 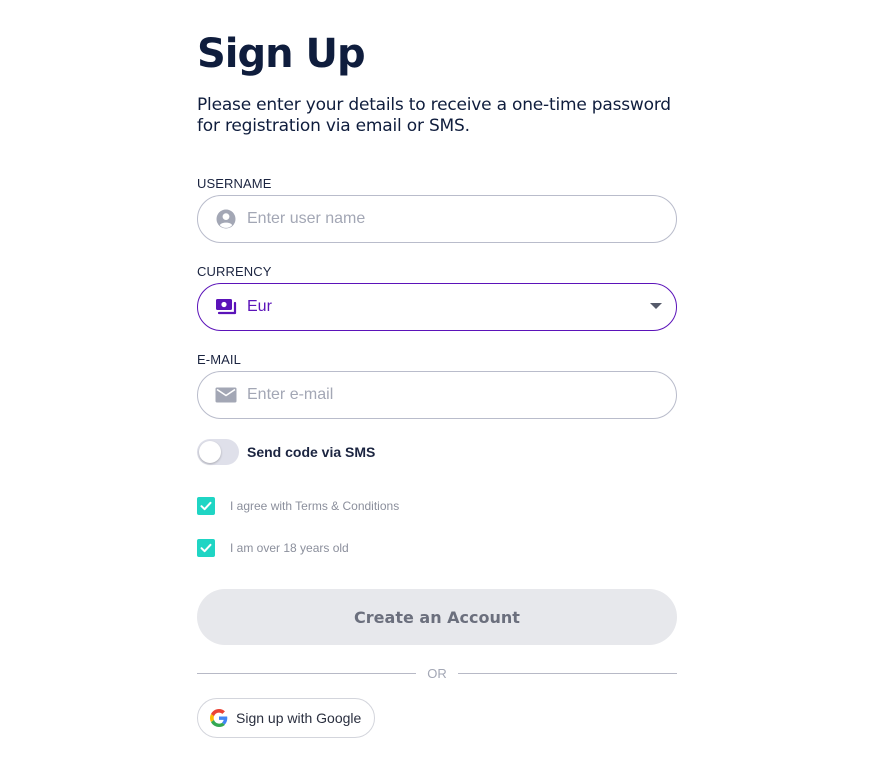 What do you see at coordinates (307, 673) in the screenshot?
I see `divider-line-left` at bounding box center [307, 673].